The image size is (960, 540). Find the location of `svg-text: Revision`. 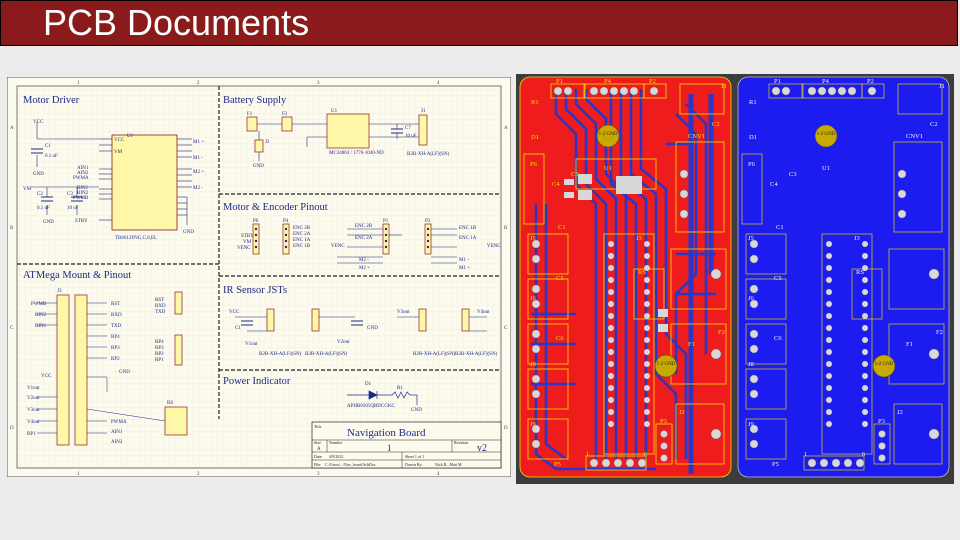

svg-text: Revision is located at coordinates (461, 442).